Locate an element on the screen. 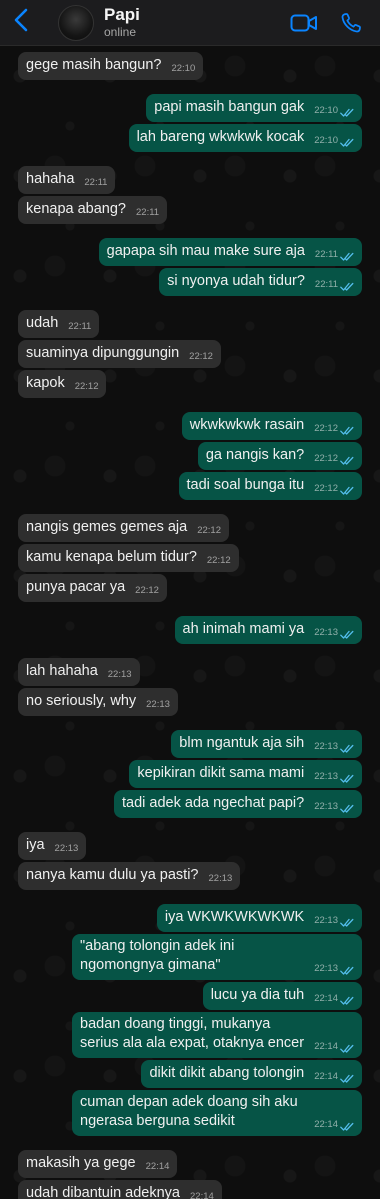 The height and width of the screenshot is (1199, 380). contact-name: Papi is located at coordinates (122, 14).